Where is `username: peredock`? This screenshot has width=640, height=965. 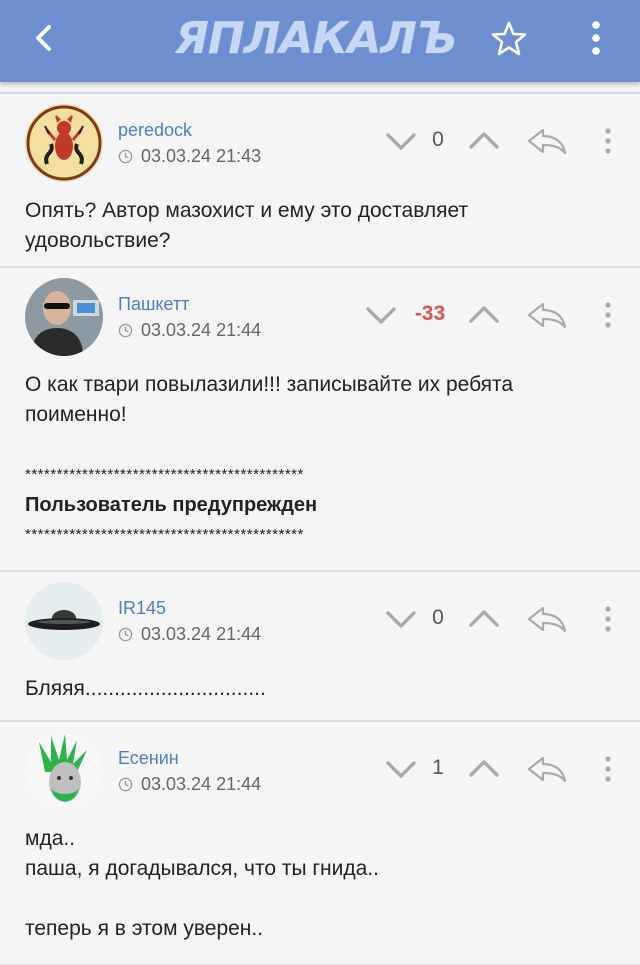 username: peredock is located at coordinates (155, 130).